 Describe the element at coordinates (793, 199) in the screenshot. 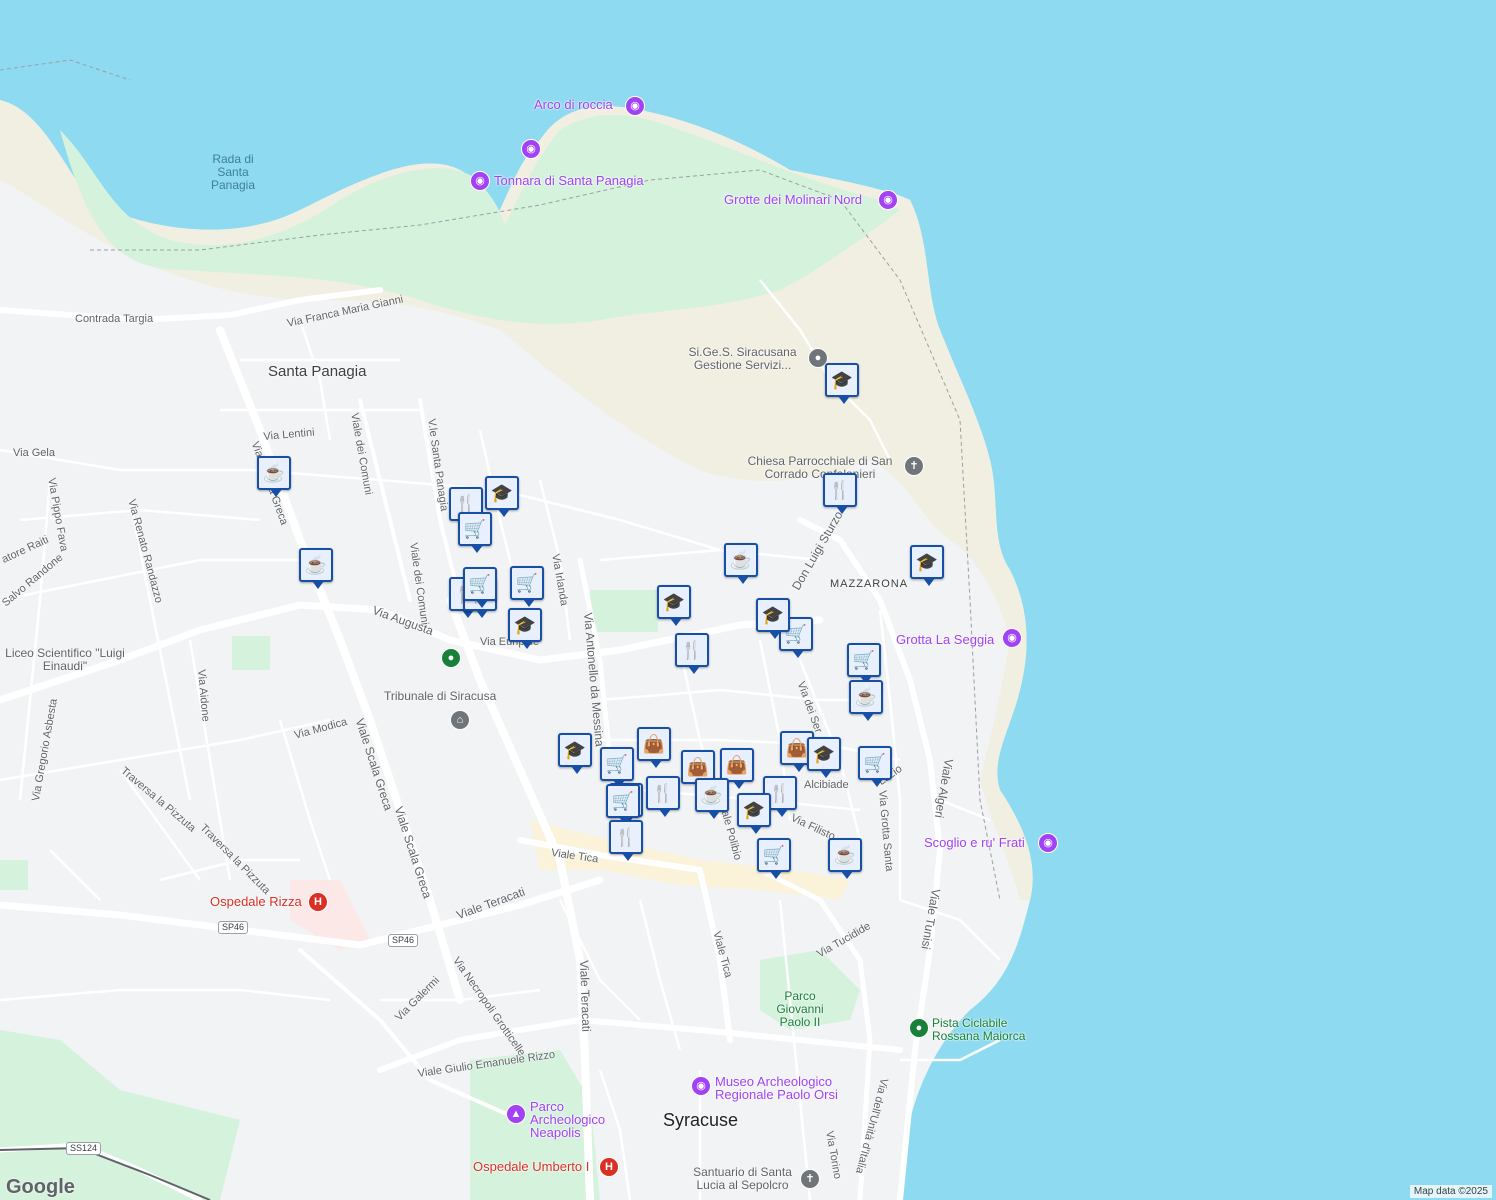

I see `grotte-label: Grotte dei Molinari Nord` at that location.